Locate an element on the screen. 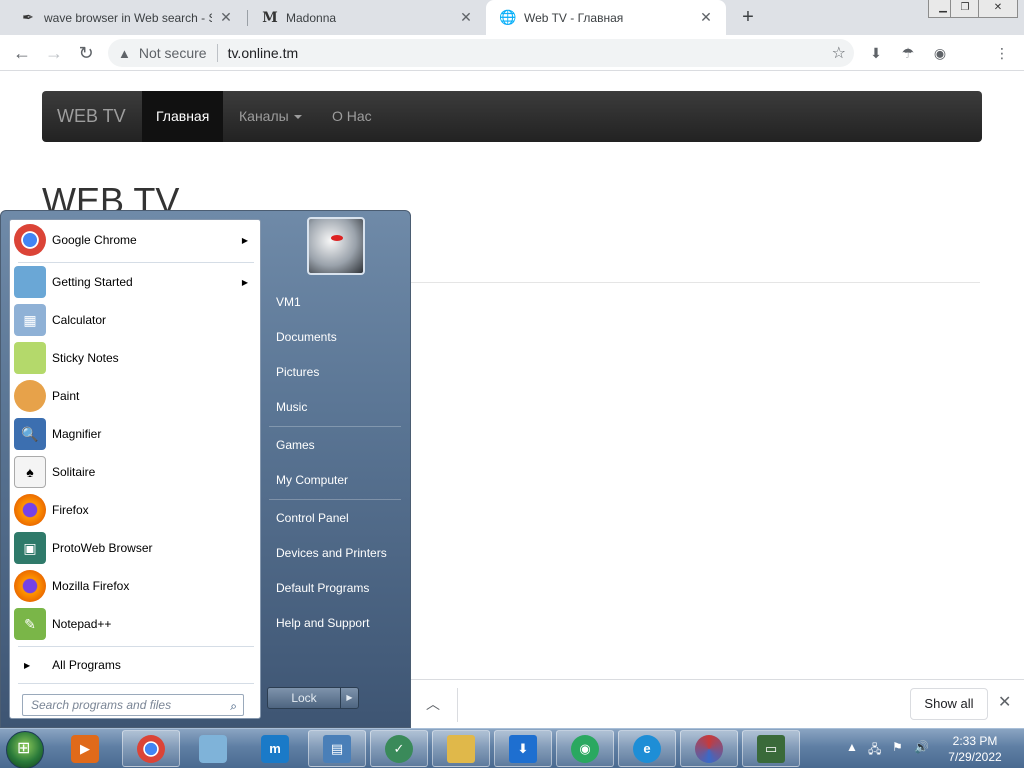 The image size is (1024, 768). lock-button: Lock ▶ is located at coordinates (313, 698).